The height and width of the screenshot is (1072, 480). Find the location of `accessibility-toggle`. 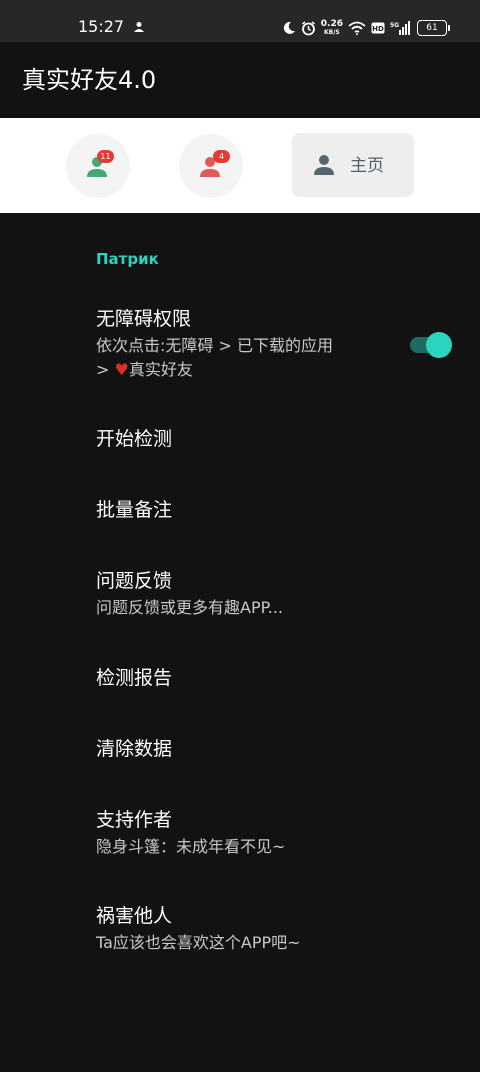

accessibility-toggle is located at coordinates (432, 345).